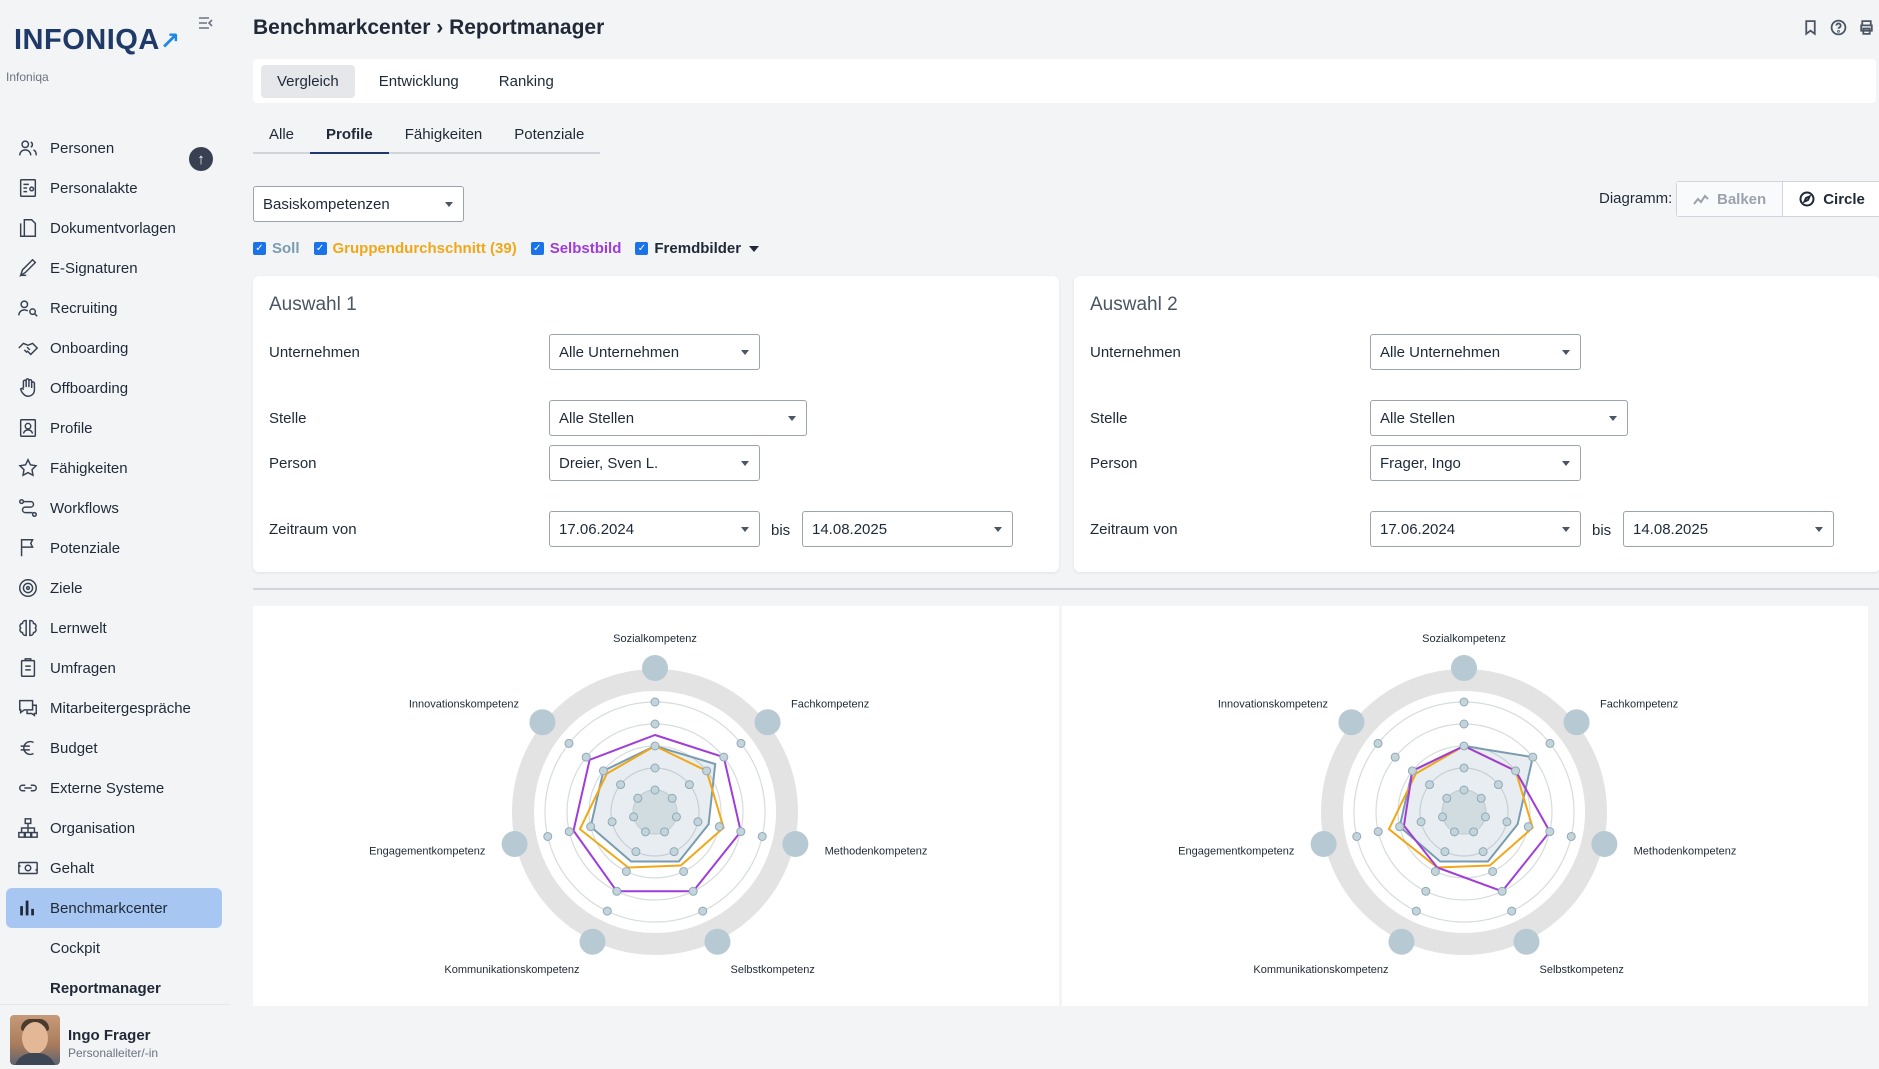  What do you see at coordinates (114, 428) in the screenshot?
I see `sidebar-item-profile: Profile` at bounding box center [114, 428].